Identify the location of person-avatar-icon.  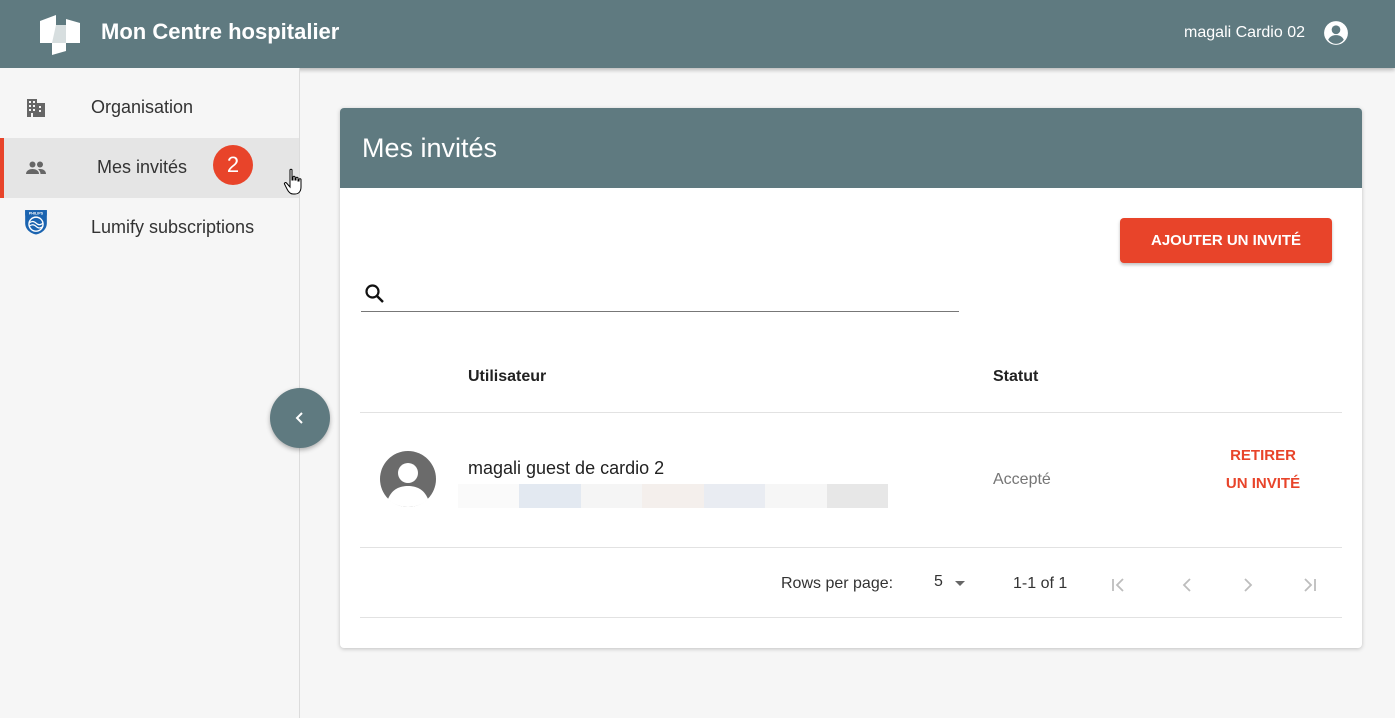
(408, 479).